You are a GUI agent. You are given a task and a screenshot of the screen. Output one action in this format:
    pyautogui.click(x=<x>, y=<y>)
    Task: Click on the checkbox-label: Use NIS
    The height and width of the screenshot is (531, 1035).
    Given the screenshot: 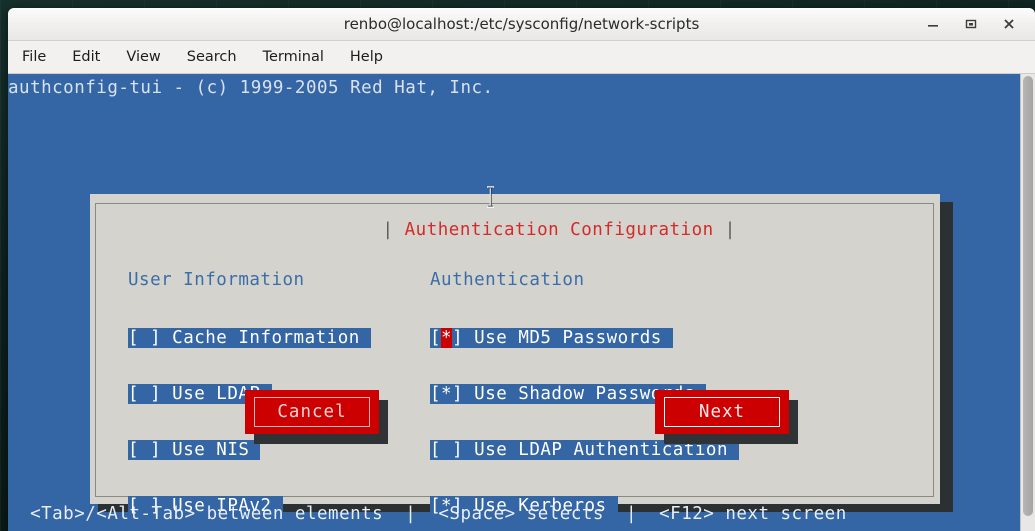 What is the action you would take?
    pyautogui.click(x=211, y=450)
    